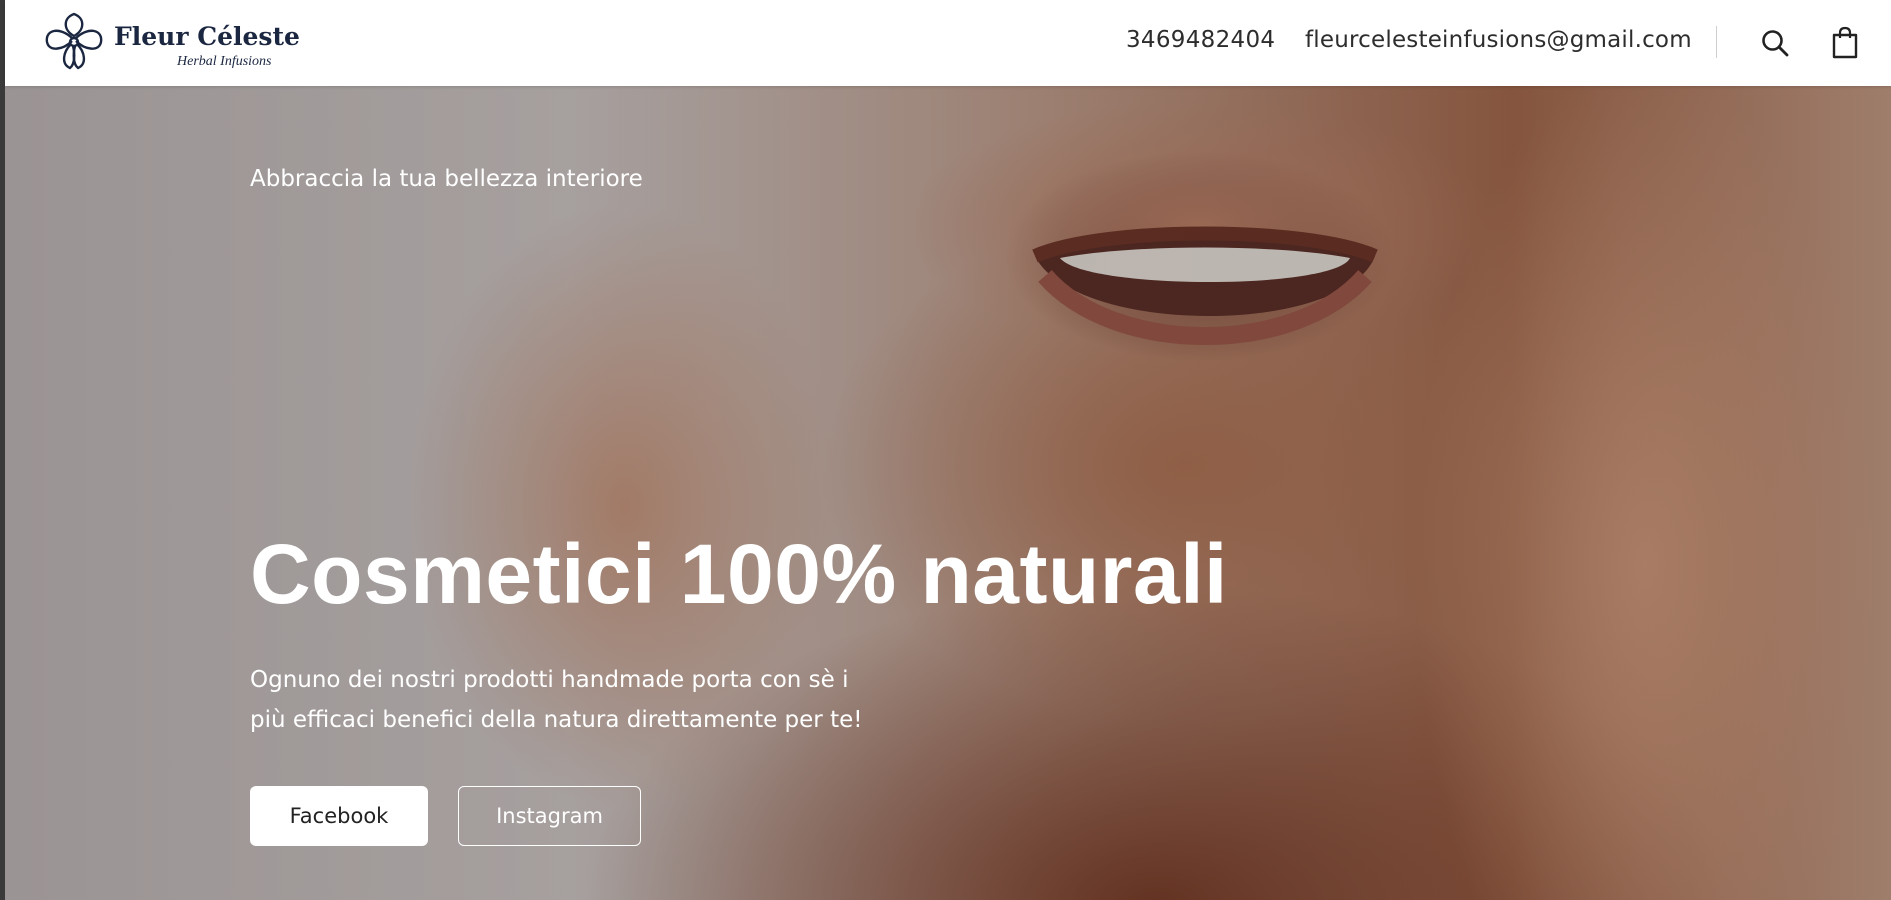 This screenshot has height=900, width=1891. What do you see at coordinates (1716, 42) in the screenshot?
I see `header-divider` at bounding box center [1716, 42].